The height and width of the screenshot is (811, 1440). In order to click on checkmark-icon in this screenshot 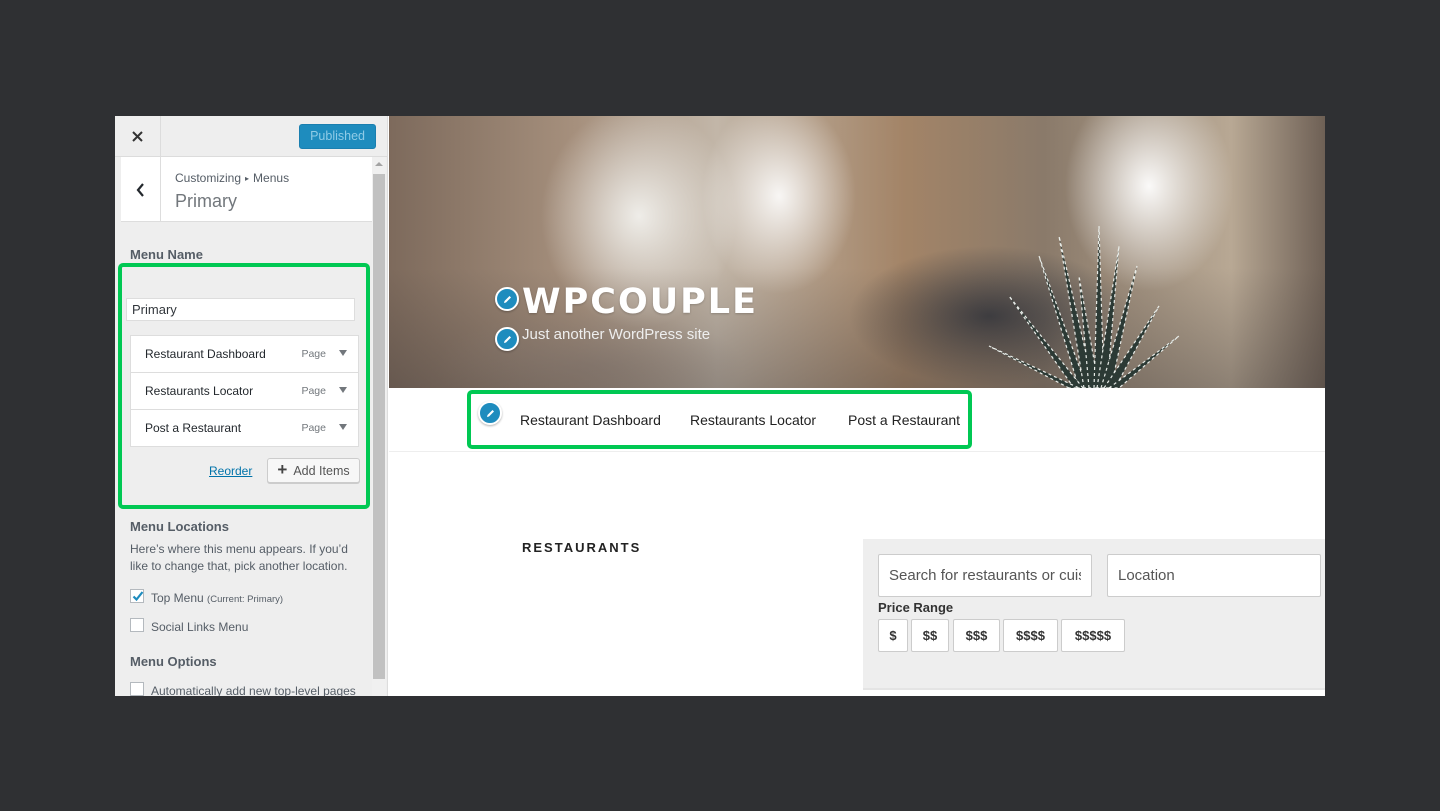, I will do `click(138, 596)`.